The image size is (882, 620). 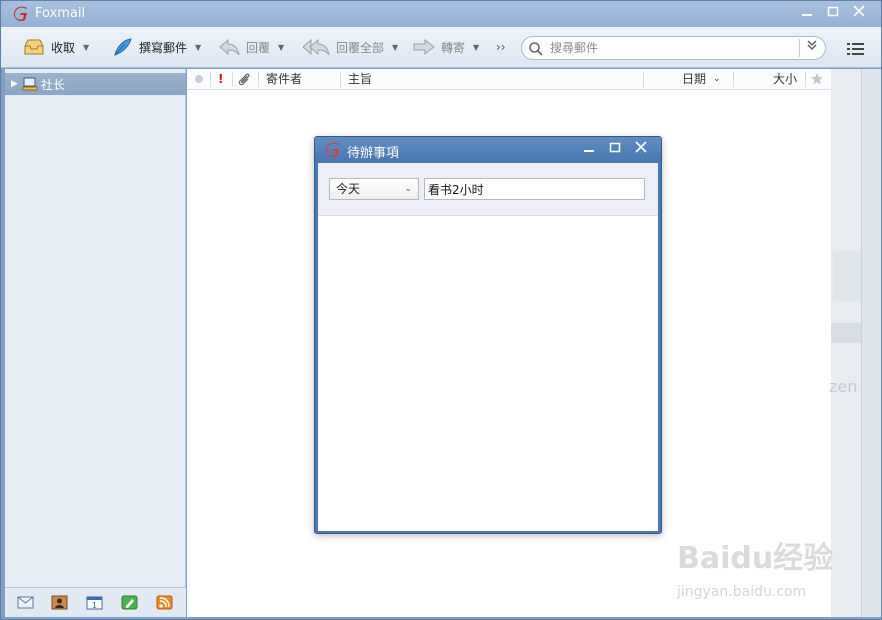 I want to click on receive-button: 收取 ▼, so click(x=56, y=47).